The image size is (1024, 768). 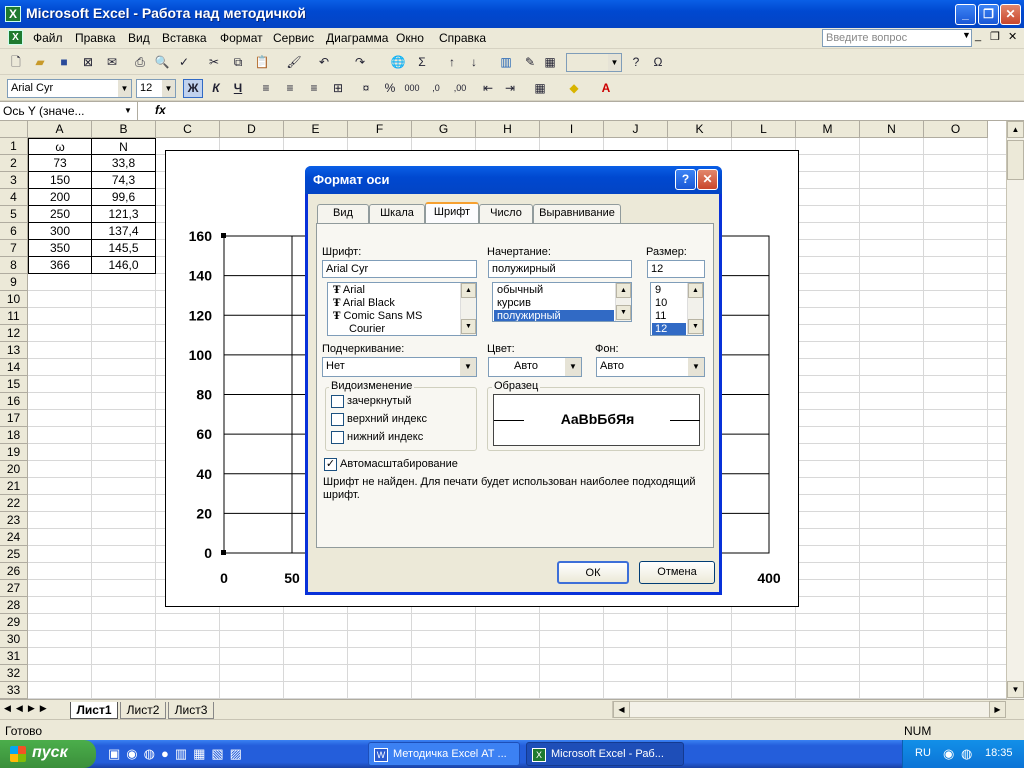 I want to click on scroll-up-button: ▲, so click(x=1015, y=129).